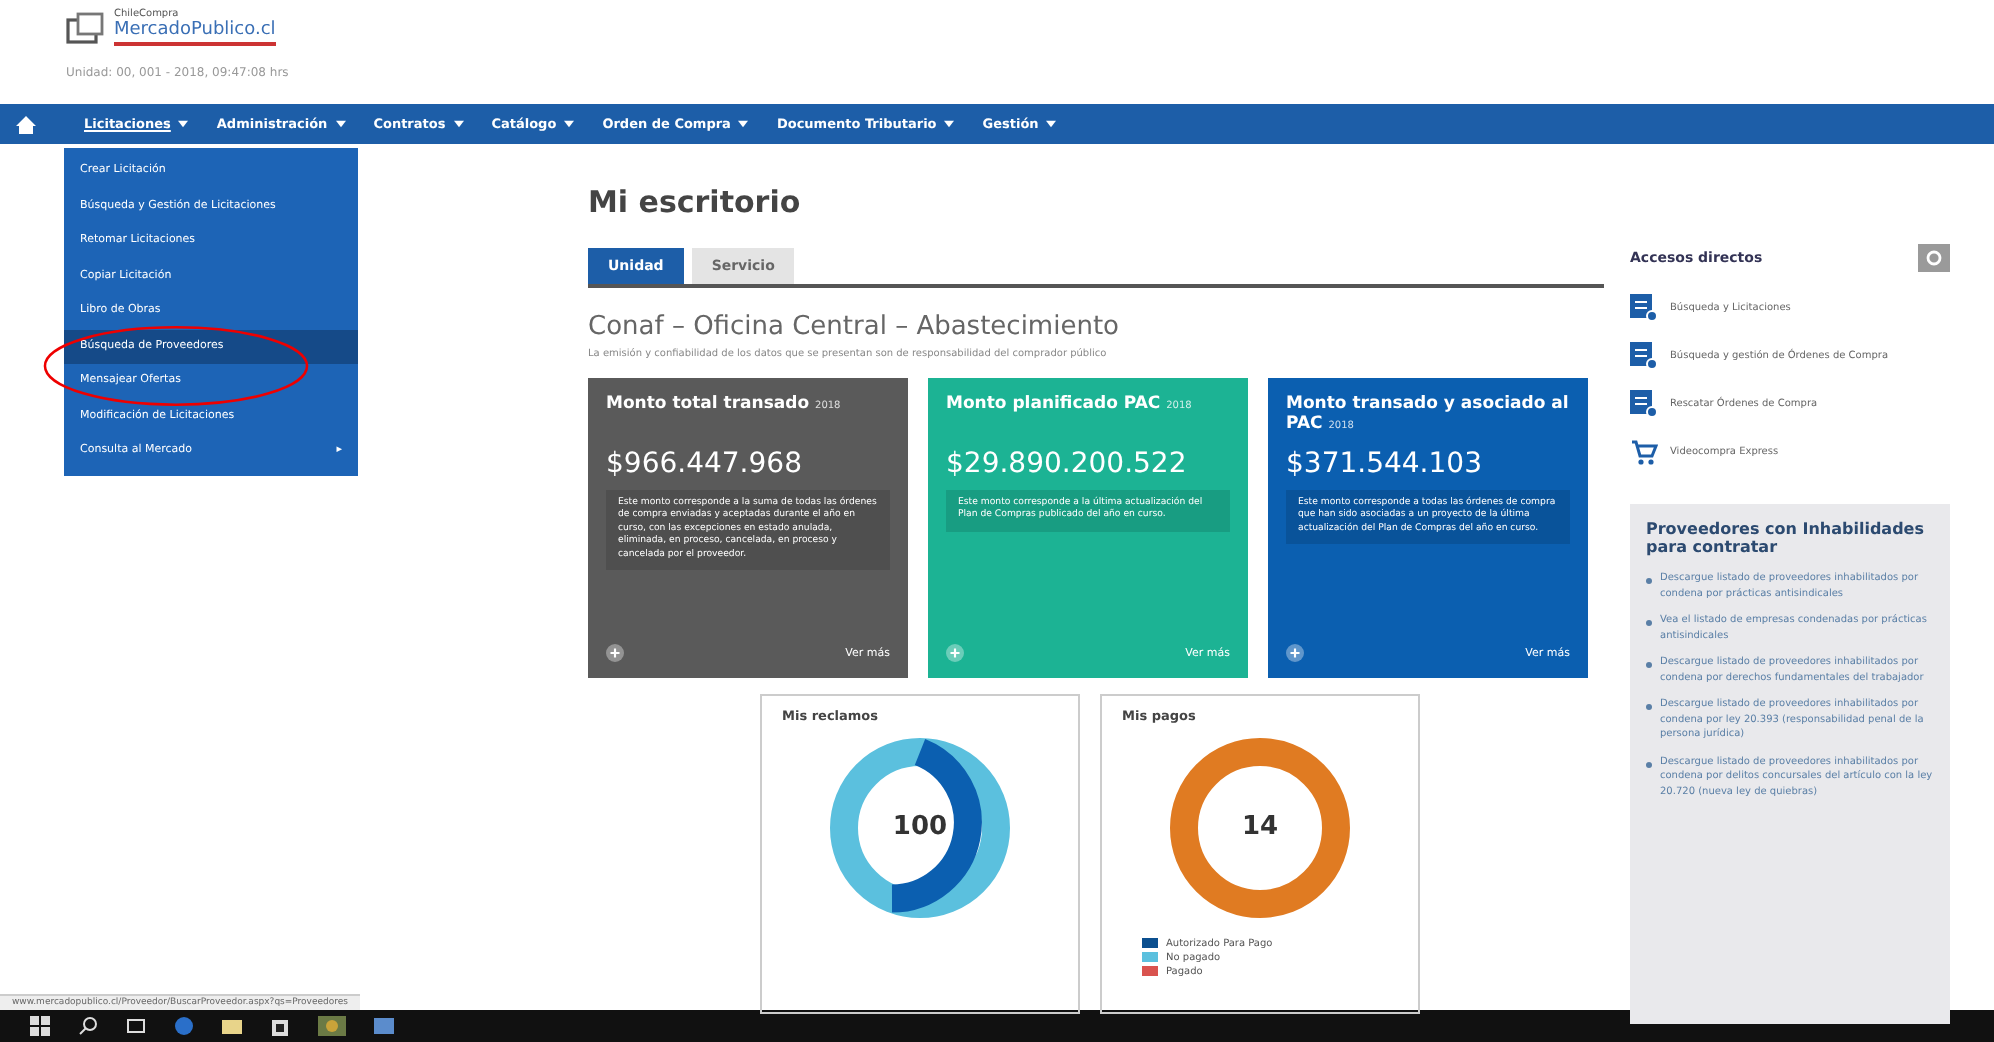 This screenshot has height=1042, width=1994. I want to click on logo-icon, so click(86, 27).